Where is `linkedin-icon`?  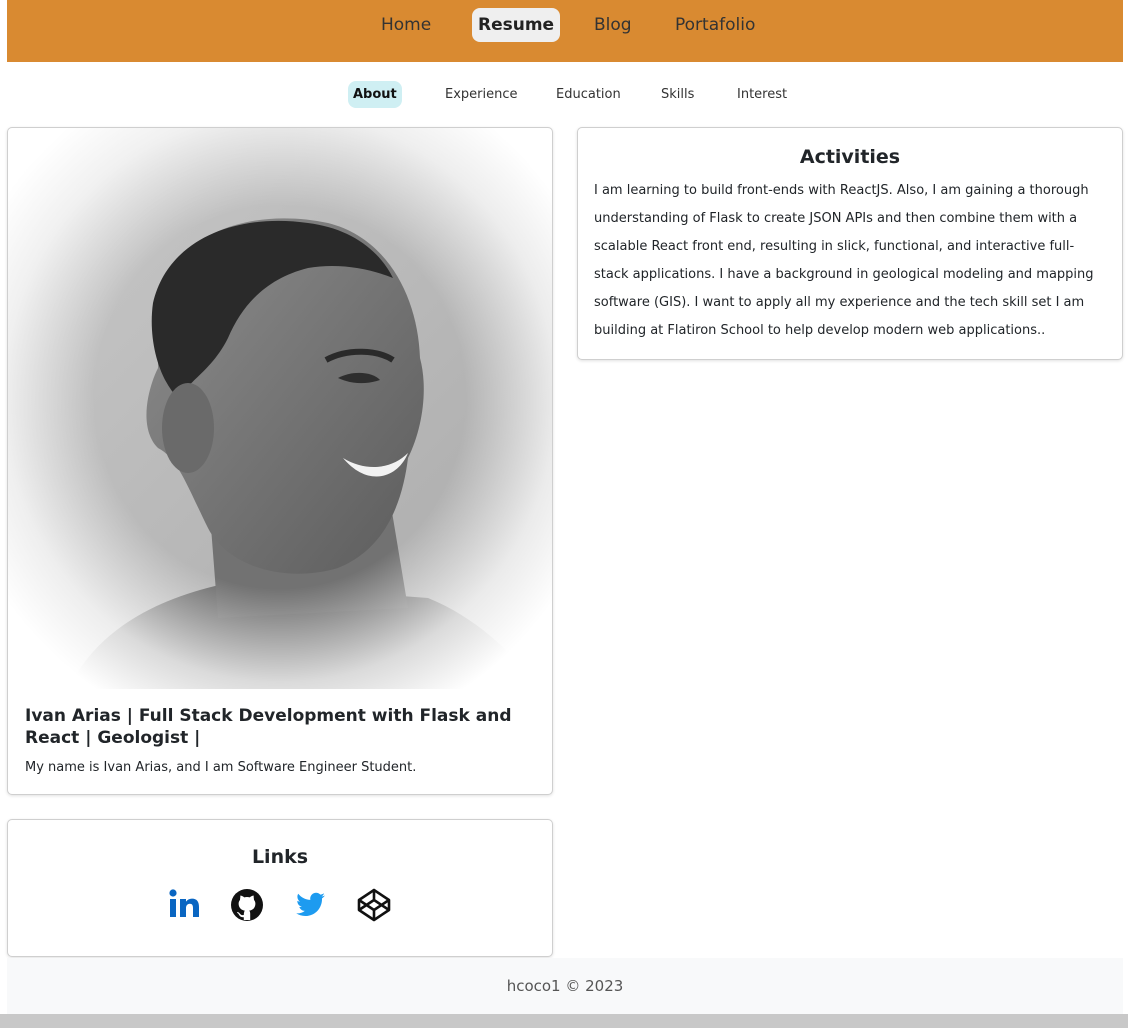 linkedin-icon is located at coordinates (185, 905).